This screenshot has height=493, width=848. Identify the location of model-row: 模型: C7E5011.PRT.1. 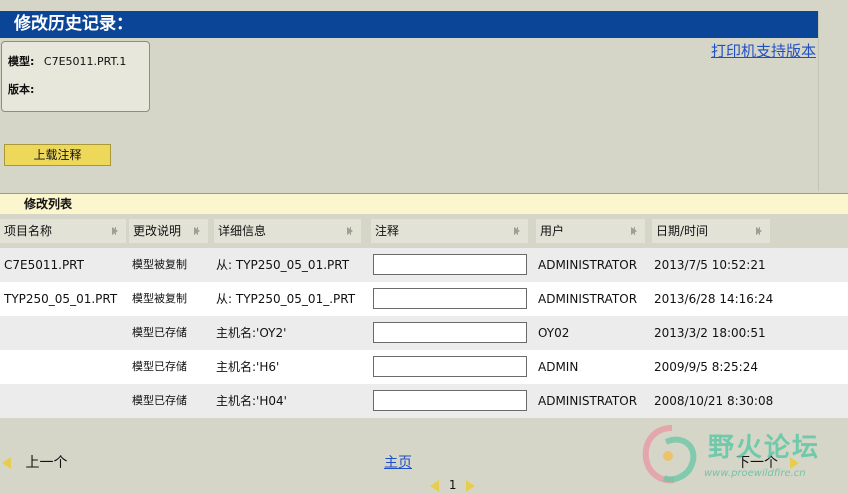
(67, 61).